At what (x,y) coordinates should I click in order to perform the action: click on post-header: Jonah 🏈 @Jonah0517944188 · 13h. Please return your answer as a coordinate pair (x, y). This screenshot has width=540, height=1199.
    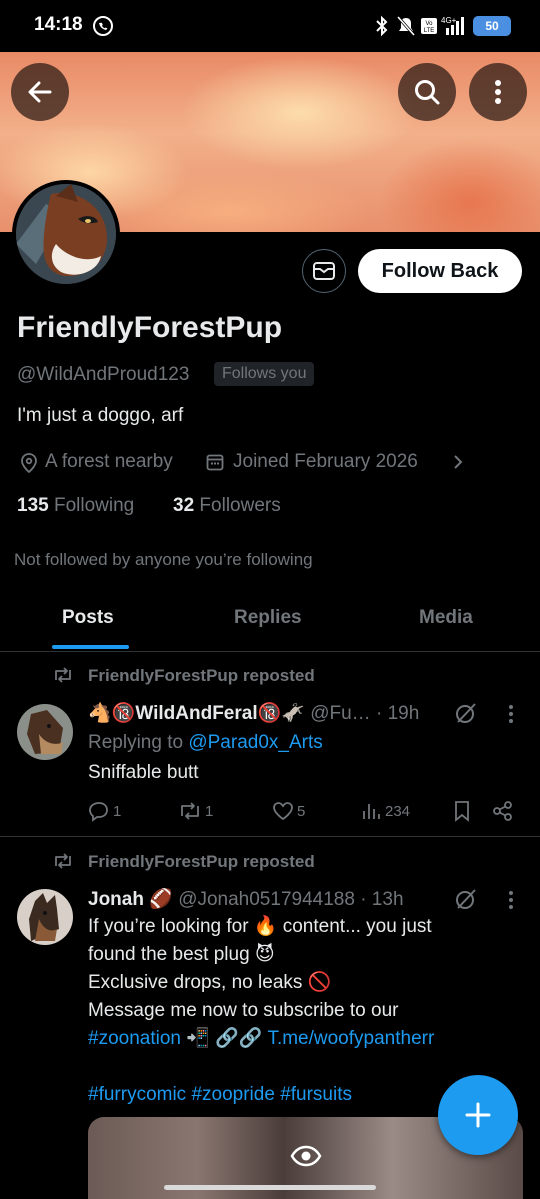
    Looking at the image, I should click on (246, 899).